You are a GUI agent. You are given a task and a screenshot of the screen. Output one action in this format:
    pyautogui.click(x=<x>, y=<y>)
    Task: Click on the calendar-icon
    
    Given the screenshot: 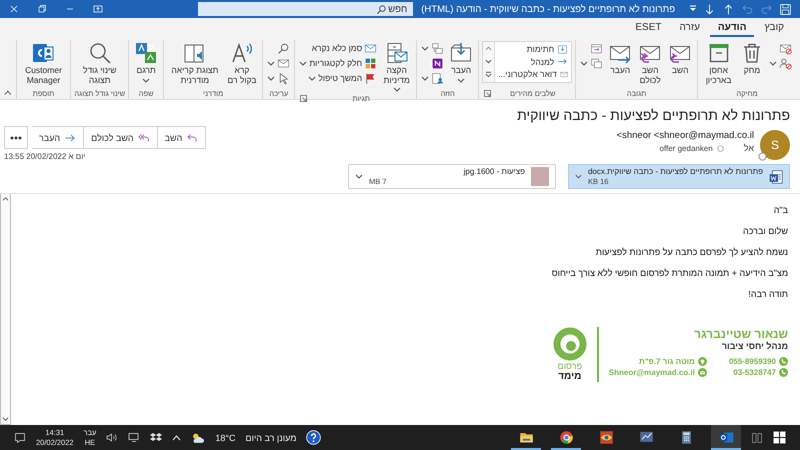 What is the action you would take?
    pyautogui.click(x=597, y=48)
    